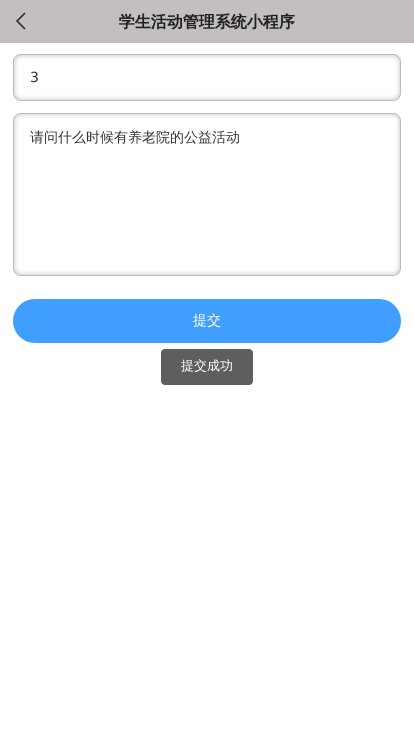  Describe the element at coordinates (207, 367) in the screenshot. I see `toast: 提交成功` at that location.